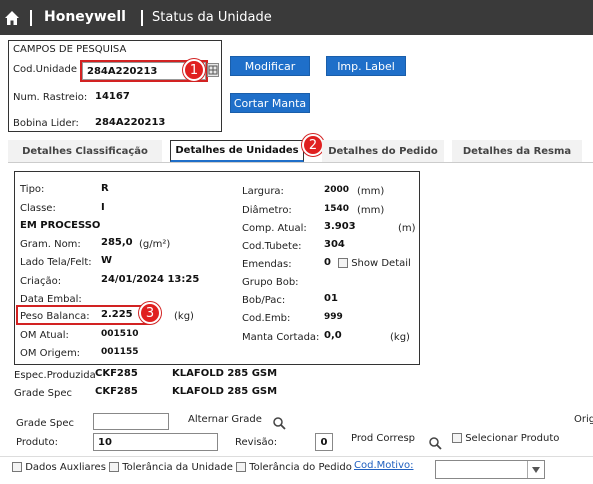 The image size is (593, 484). I want to click on revisao-label: Revisão:, so click(256, 442).